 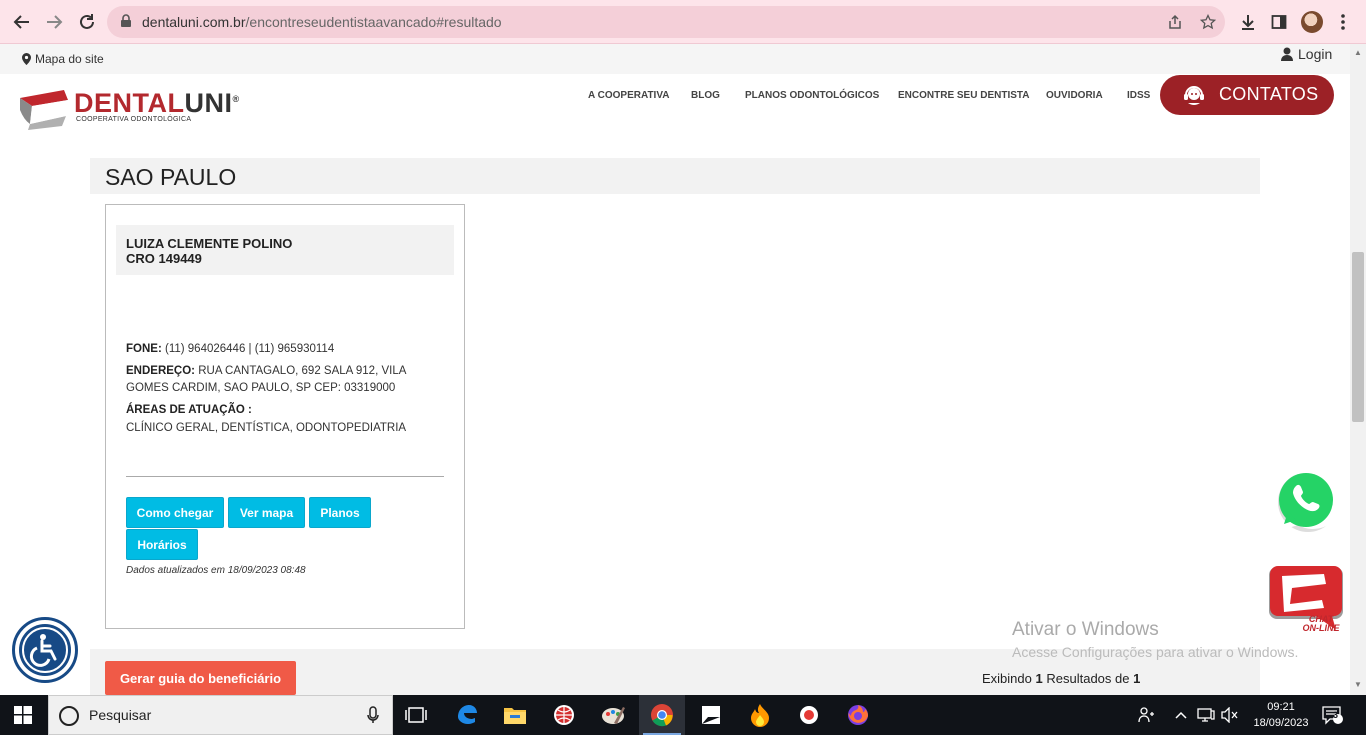 I want to click on scrollbar-thumb, so click(x=1358, y=337).